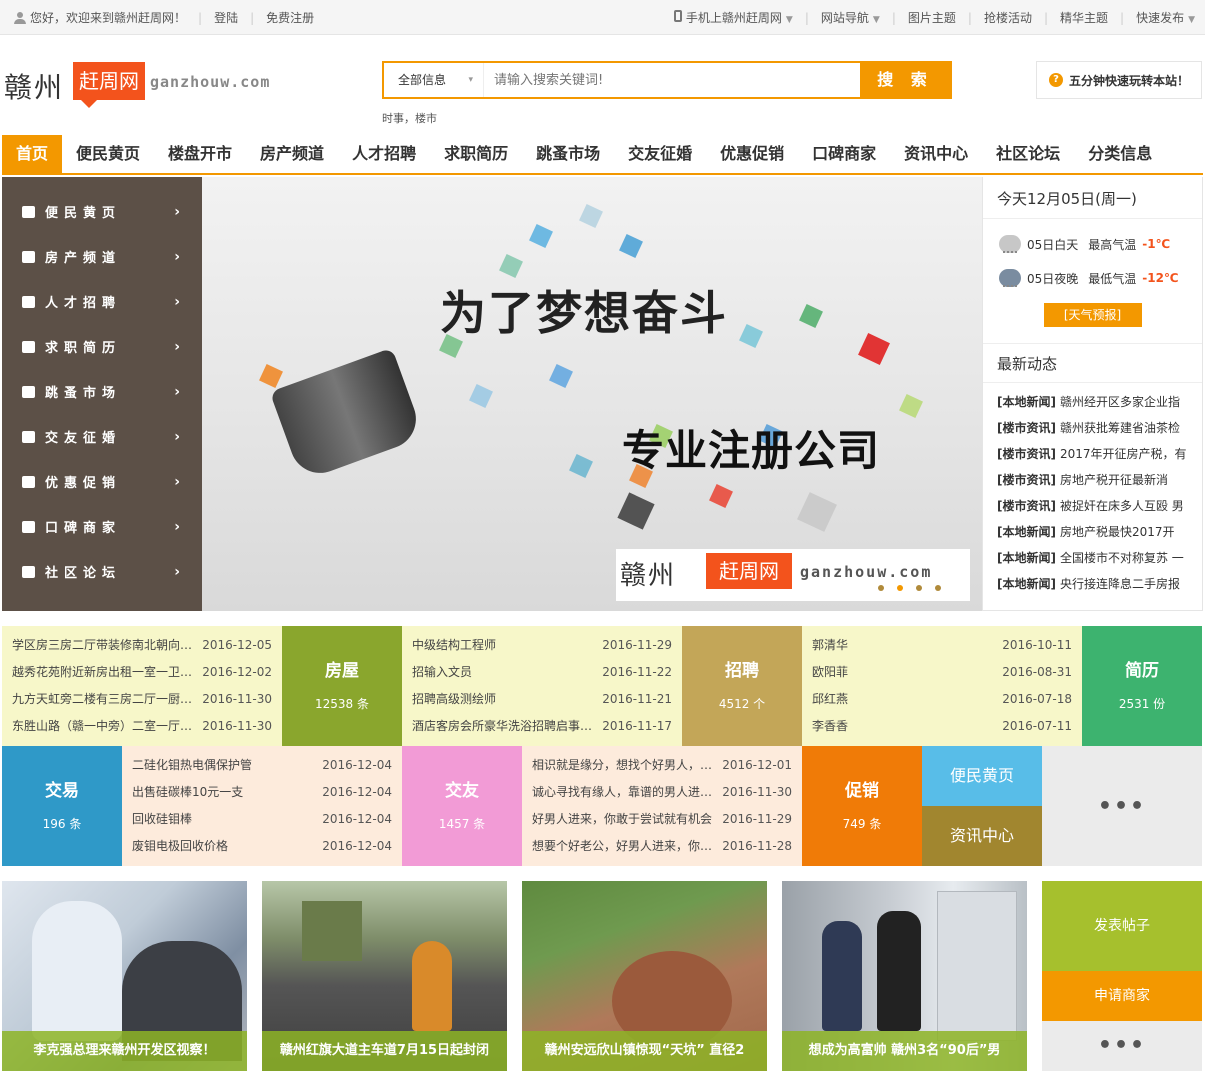 The image size is (1205, 1080). I want to click on trade-stat-tile: 交易 196 条, so click(62, 806).